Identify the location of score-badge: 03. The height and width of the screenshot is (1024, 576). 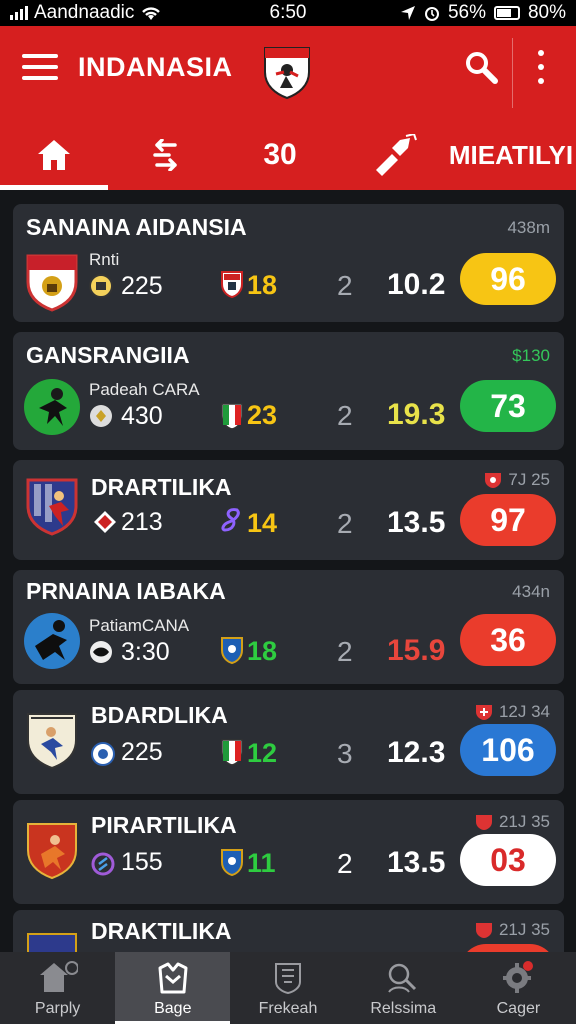
(508, 860).